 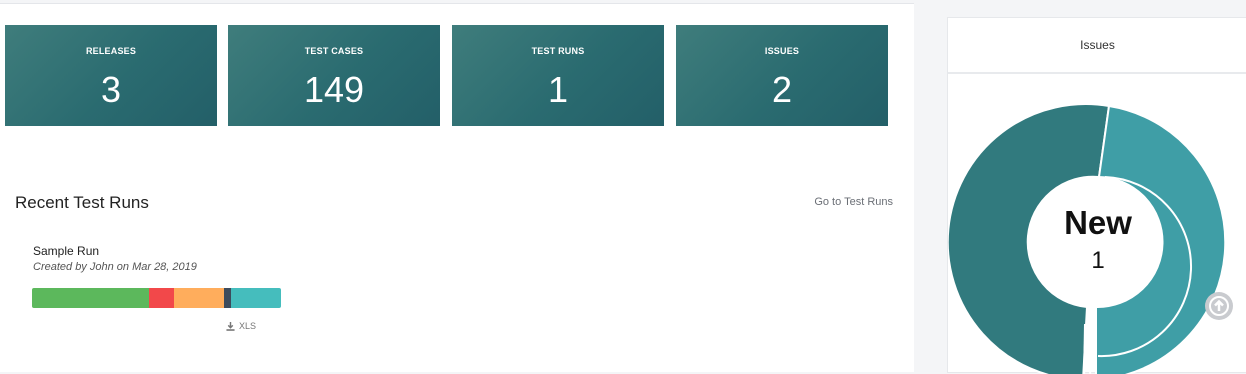 I want to click on stat-card-issues: ISSUES 2, so click(x=782, y=75).